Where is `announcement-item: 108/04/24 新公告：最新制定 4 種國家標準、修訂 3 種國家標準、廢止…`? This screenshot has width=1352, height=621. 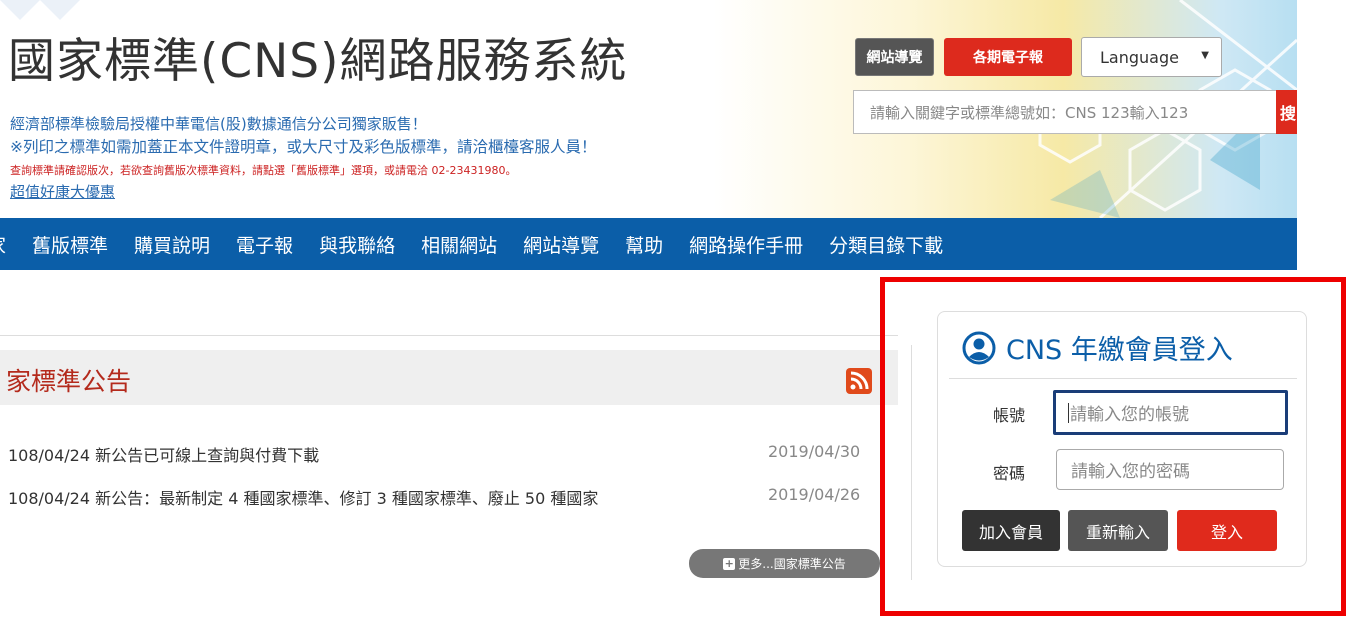 announcement-item: 108/04/24 新公告：最新制定 4 種國家標準、修訂 3 種國家標準、廢止… is located at coordinates (303, 497).